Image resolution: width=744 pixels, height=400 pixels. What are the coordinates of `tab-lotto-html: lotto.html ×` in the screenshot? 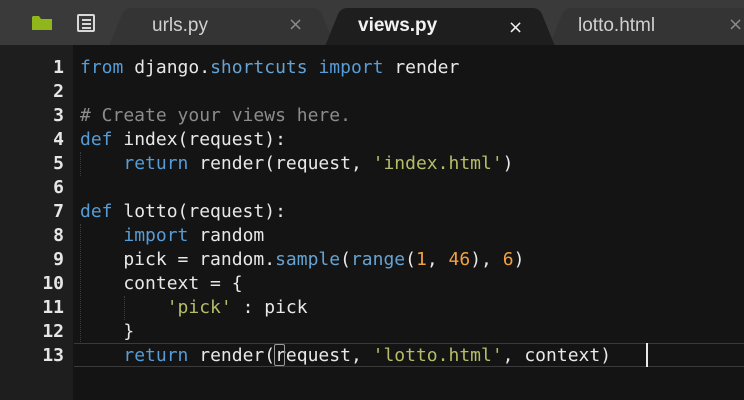 It's located at (655, 26).